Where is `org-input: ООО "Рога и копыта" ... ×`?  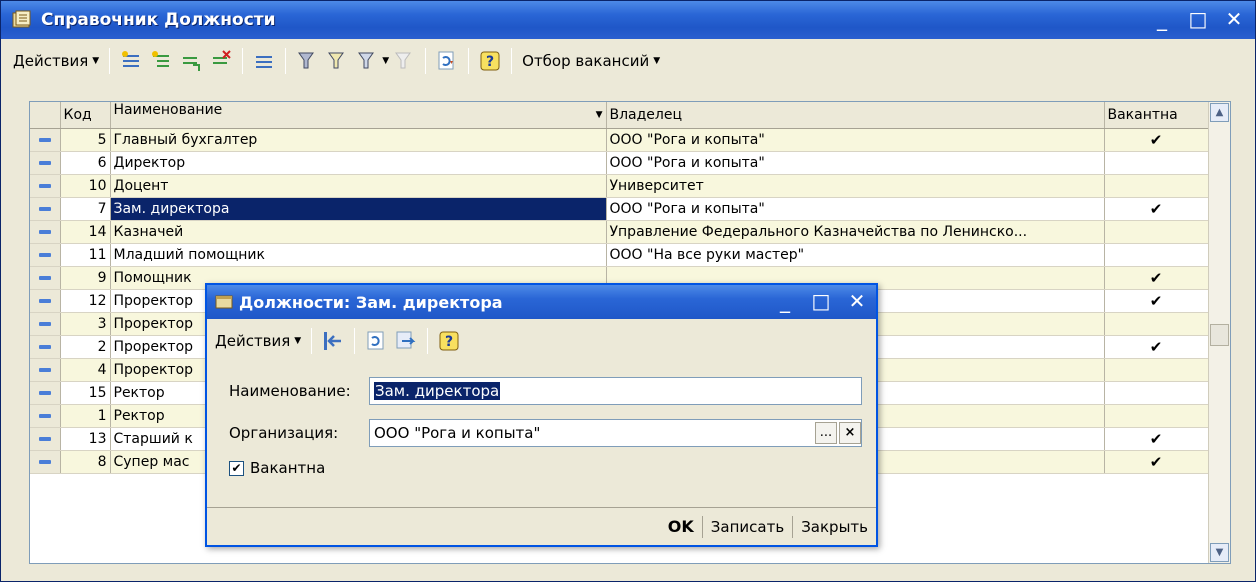 org-input: ООО "Рога и копыта" ... × is located at coordinates (615, 433).